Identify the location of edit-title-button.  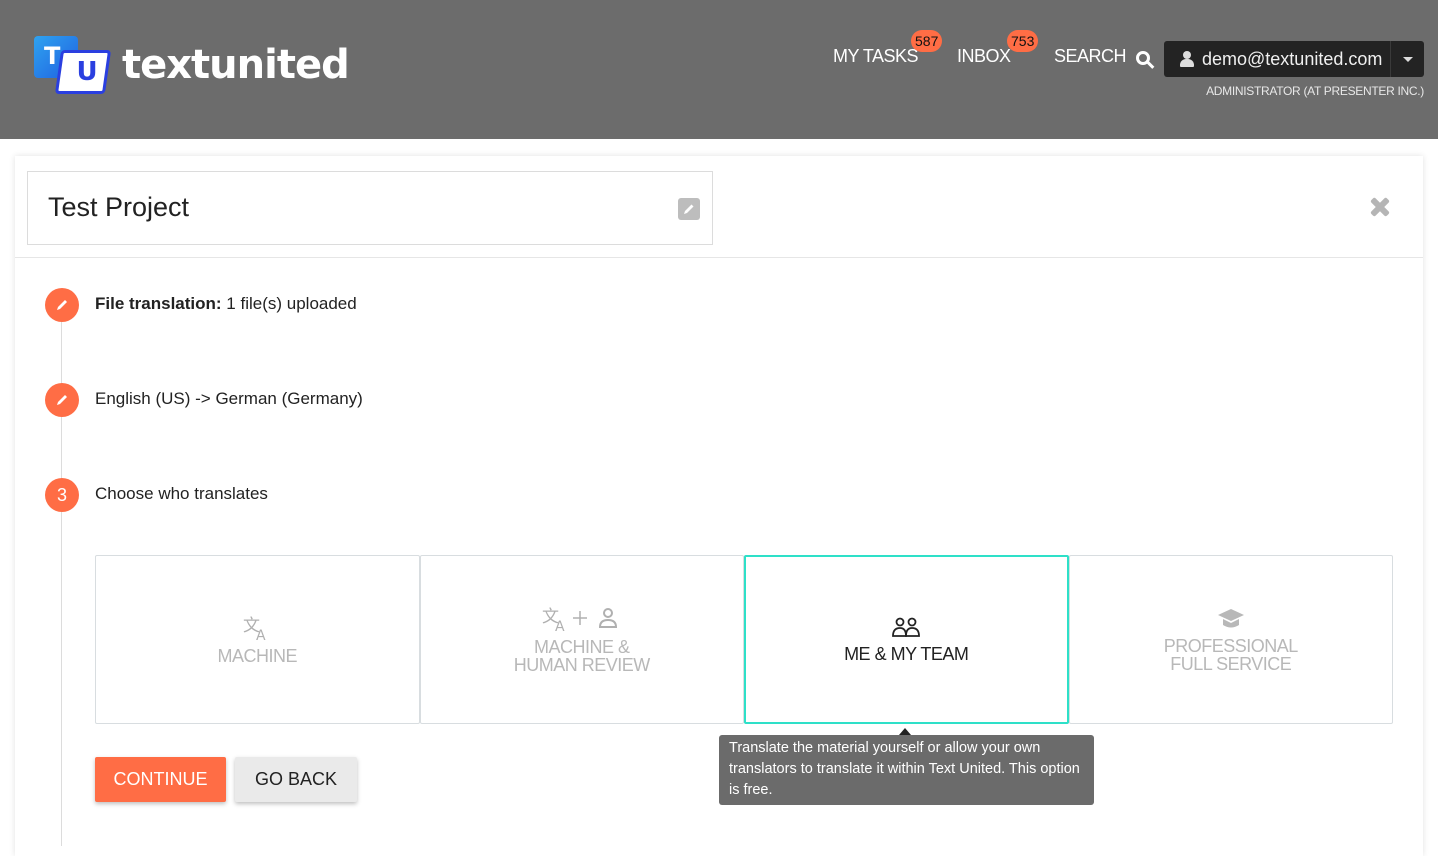
(689, 209).